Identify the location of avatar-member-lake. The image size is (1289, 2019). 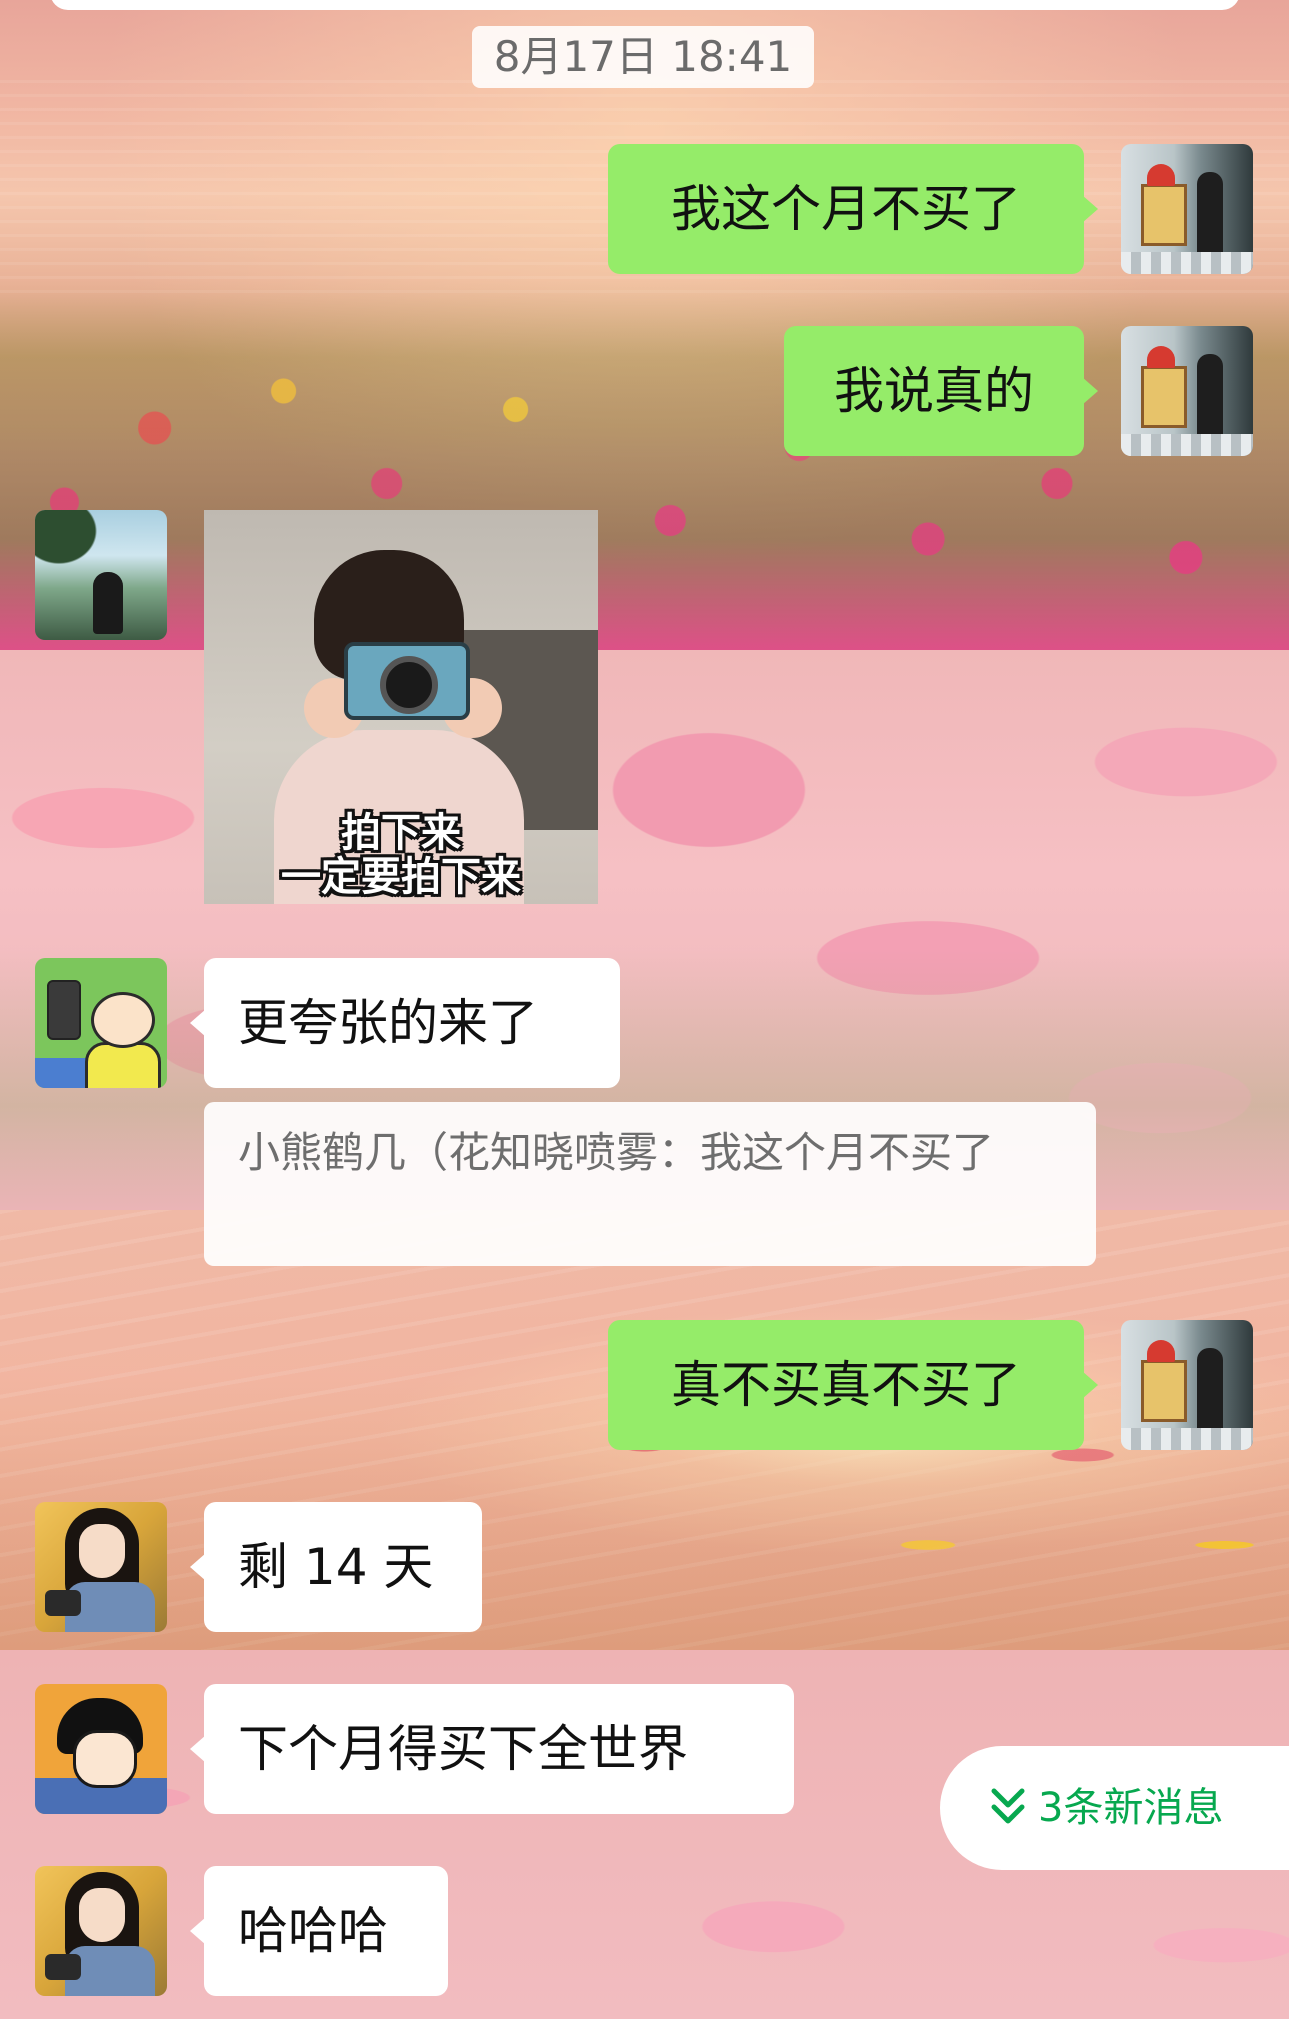
(101, 575).